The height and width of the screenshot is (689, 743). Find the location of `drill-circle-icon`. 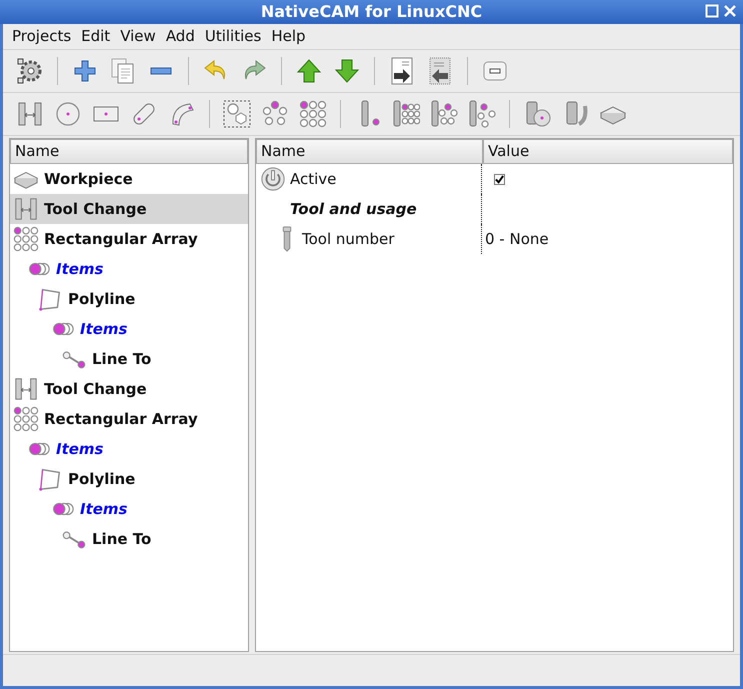

drill-circle-icon is located at coordinates (444, 114).